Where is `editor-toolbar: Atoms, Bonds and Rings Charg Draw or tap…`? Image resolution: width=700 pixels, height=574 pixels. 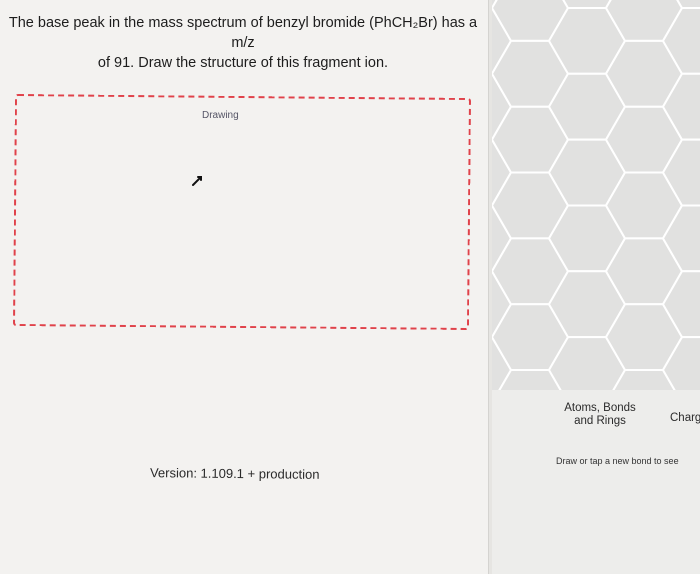 editor-toolbar: Atoms, Bonds and Rings Charg Draw or tap… is located at coordinates (596, 482).